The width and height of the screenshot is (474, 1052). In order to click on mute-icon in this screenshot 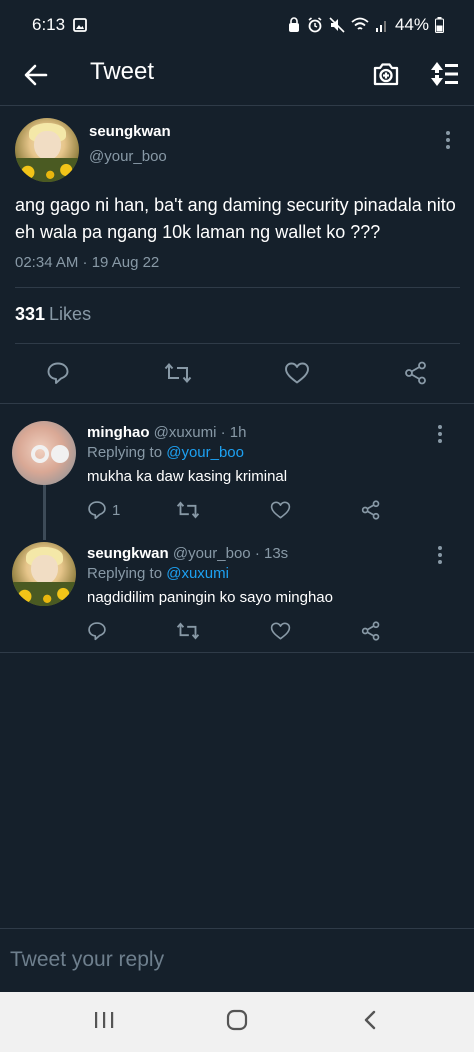, I will do `click(337, 25)`.